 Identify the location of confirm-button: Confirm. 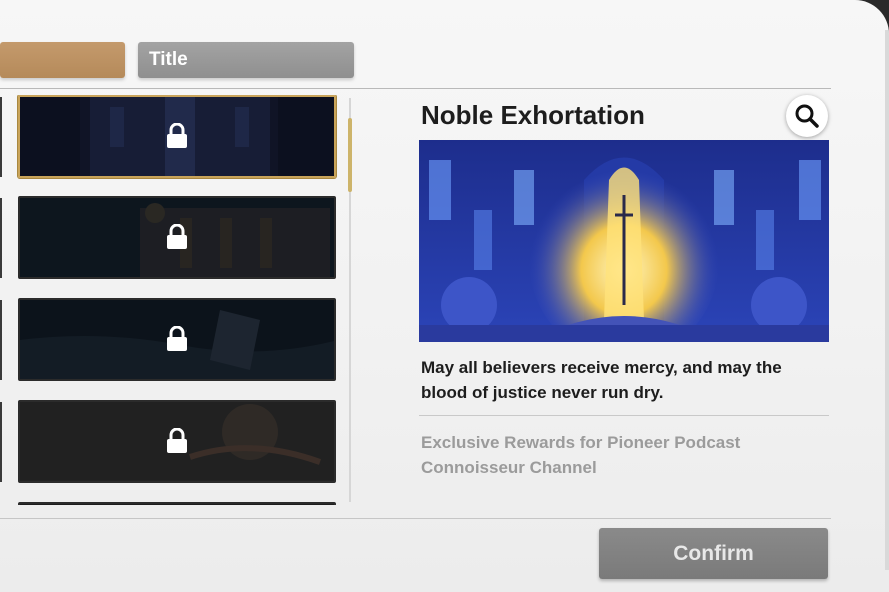
(713, 553).